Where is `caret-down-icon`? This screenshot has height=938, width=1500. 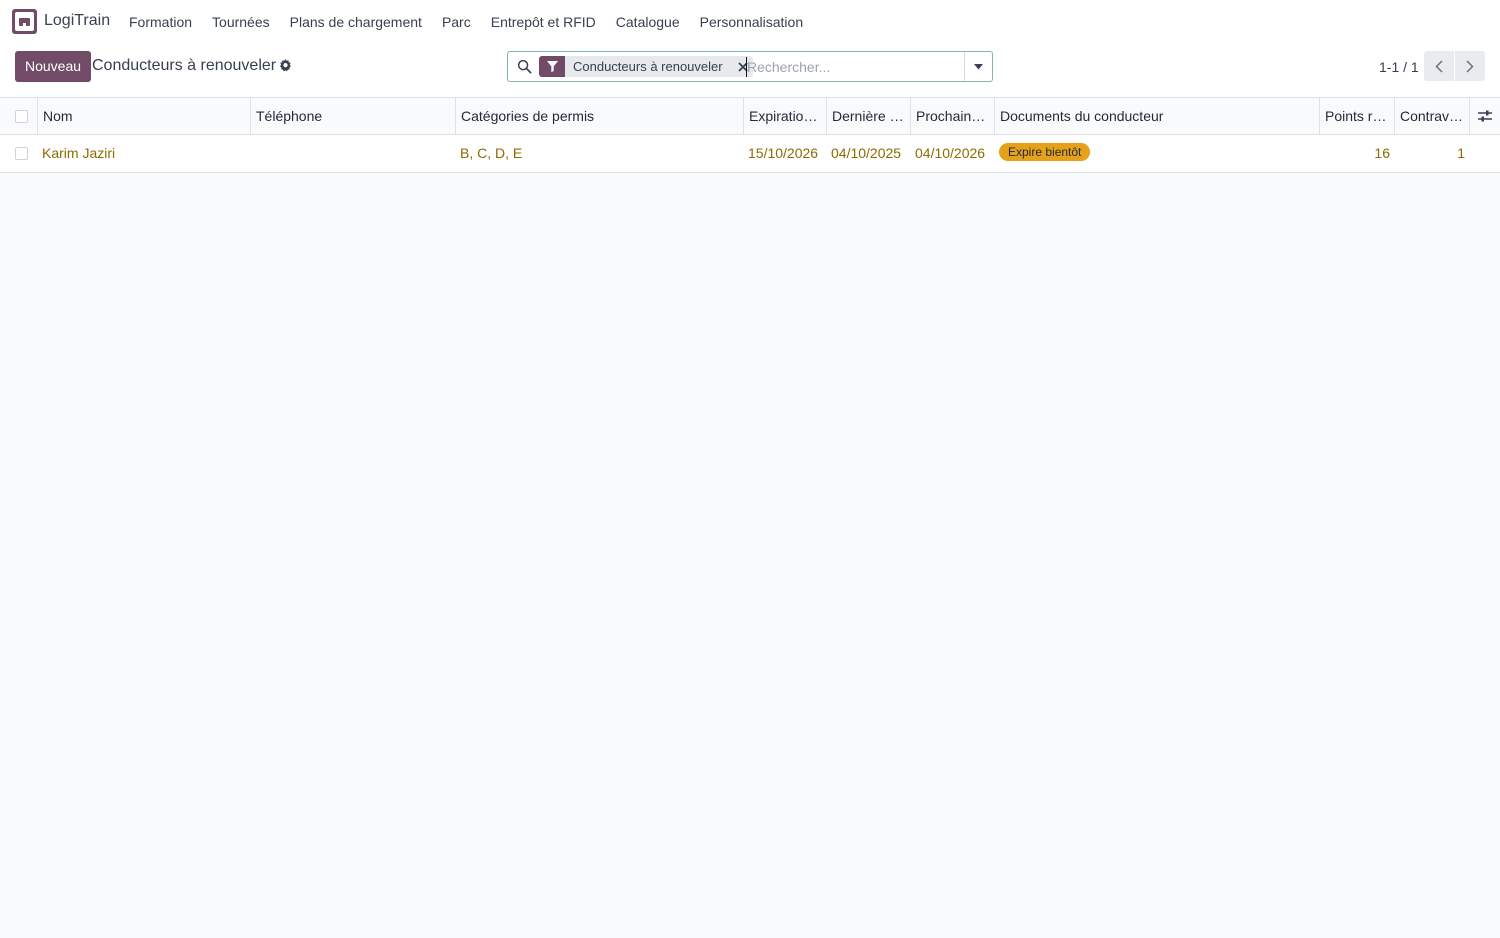
caret-down-icon is located at coordinates (978, 66).